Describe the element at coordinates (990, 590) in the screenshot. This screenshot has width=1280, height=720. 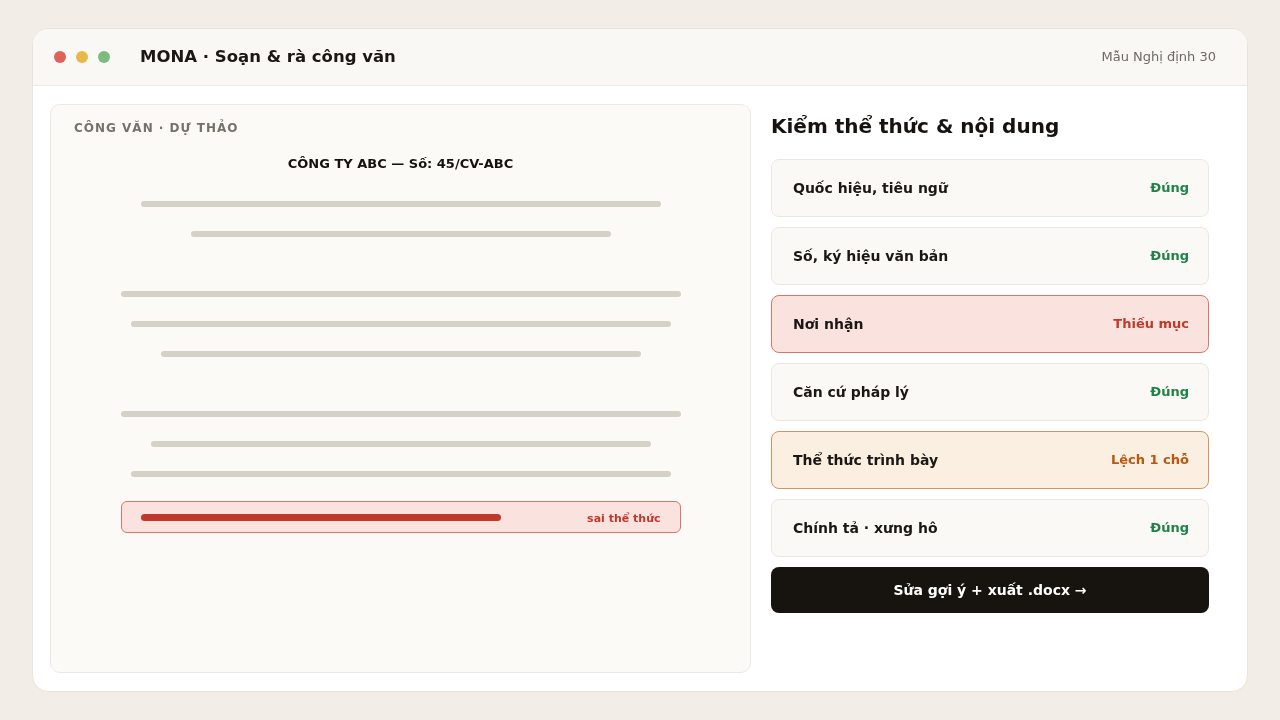
I see `fix-and-export-button: Sửa gợi ý + xuất .docx →` at that location.